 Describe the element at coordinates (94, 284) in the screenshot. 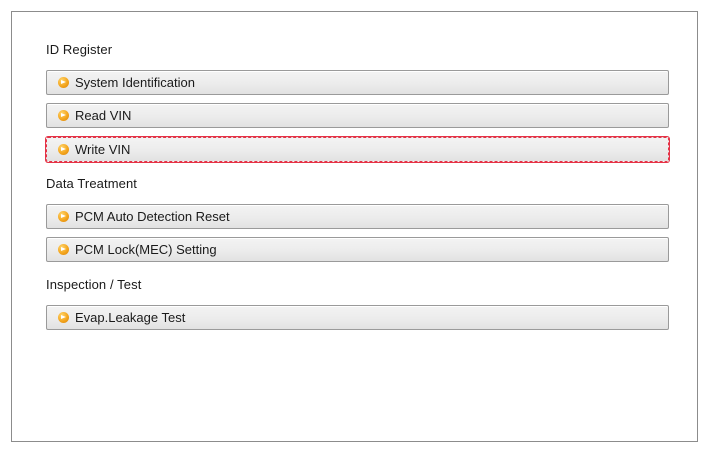

I see `section-title-inspection-test: Inspection / Test` at that location.